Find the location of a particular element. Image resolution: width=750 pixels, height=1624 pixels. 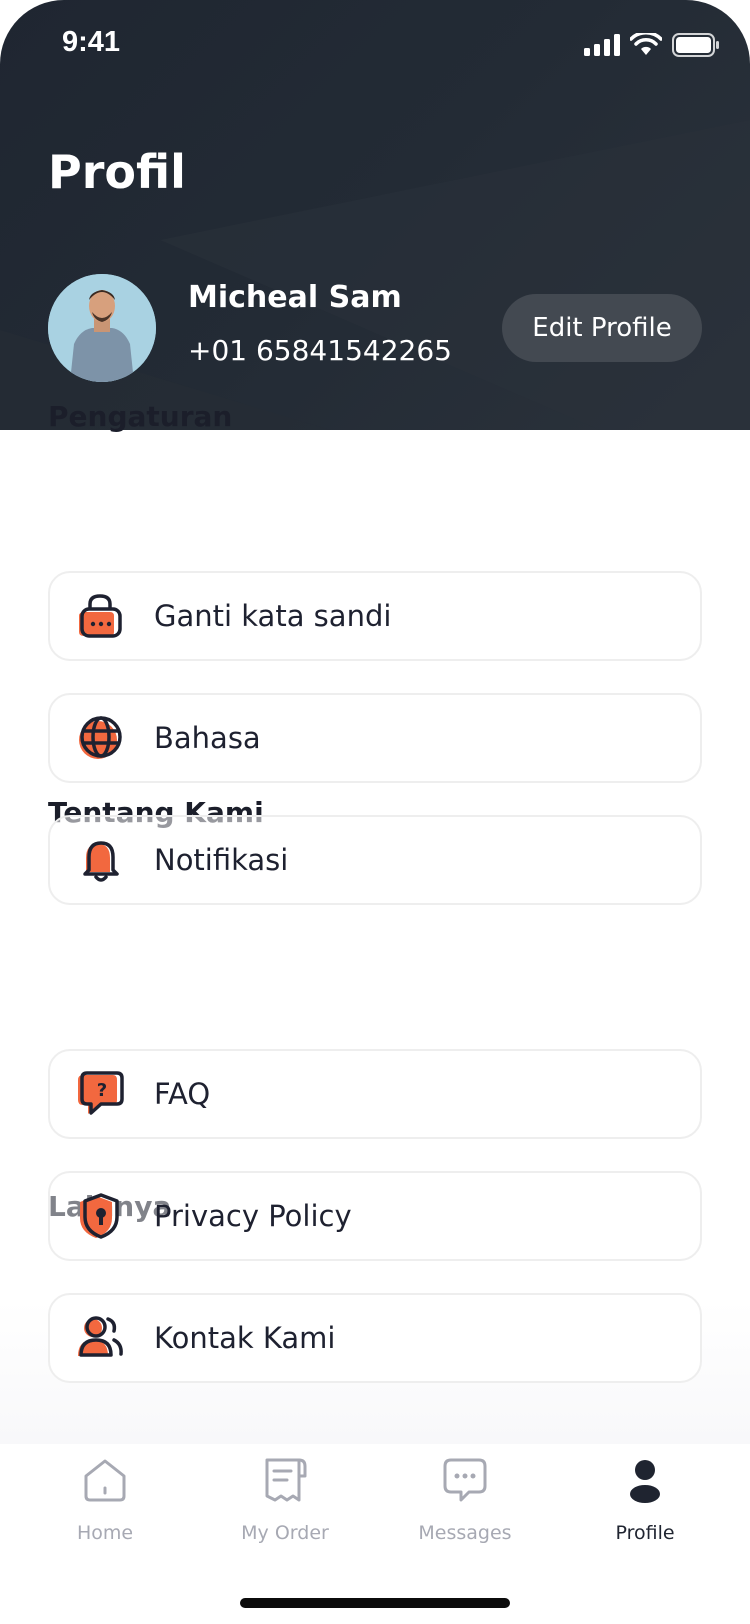

nav-item-my-order: My Order is located at coordinates (285, 1500).